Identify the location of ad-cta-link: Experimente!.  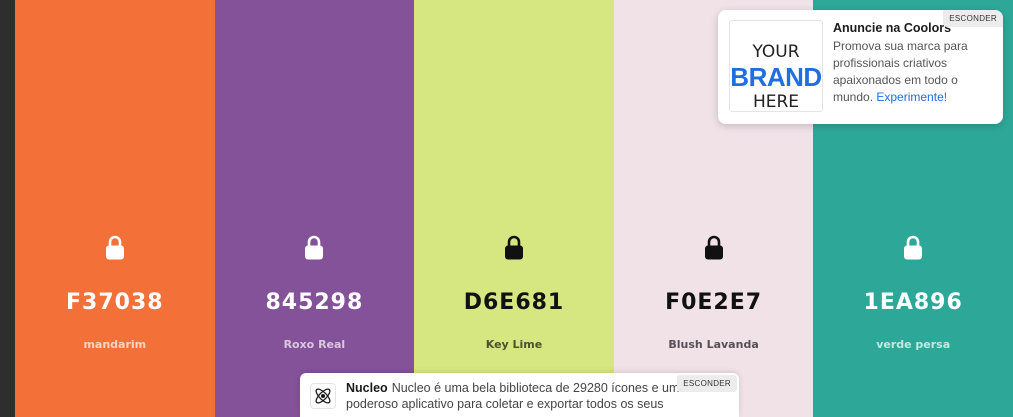
(911, 97).